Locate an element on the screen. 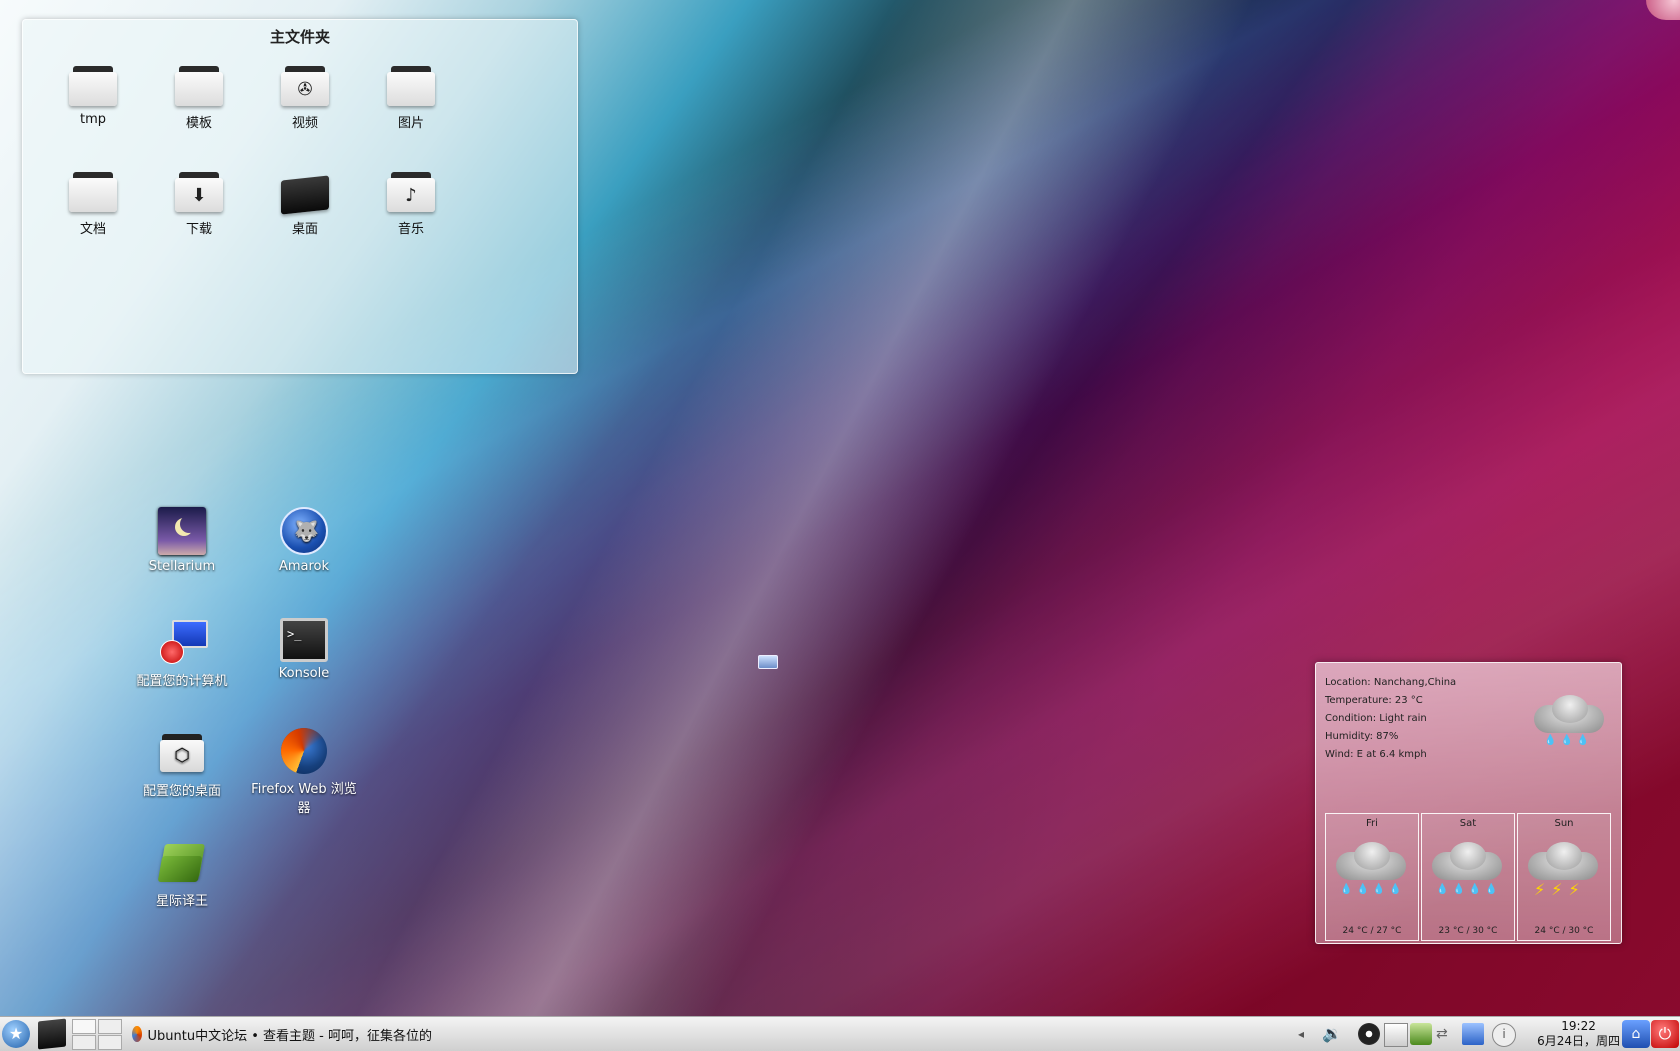  task-title: Ubuntu中文论坛 • 查看主题 - 呵呵，征集各位的 is located at coordinates (289, 1036).